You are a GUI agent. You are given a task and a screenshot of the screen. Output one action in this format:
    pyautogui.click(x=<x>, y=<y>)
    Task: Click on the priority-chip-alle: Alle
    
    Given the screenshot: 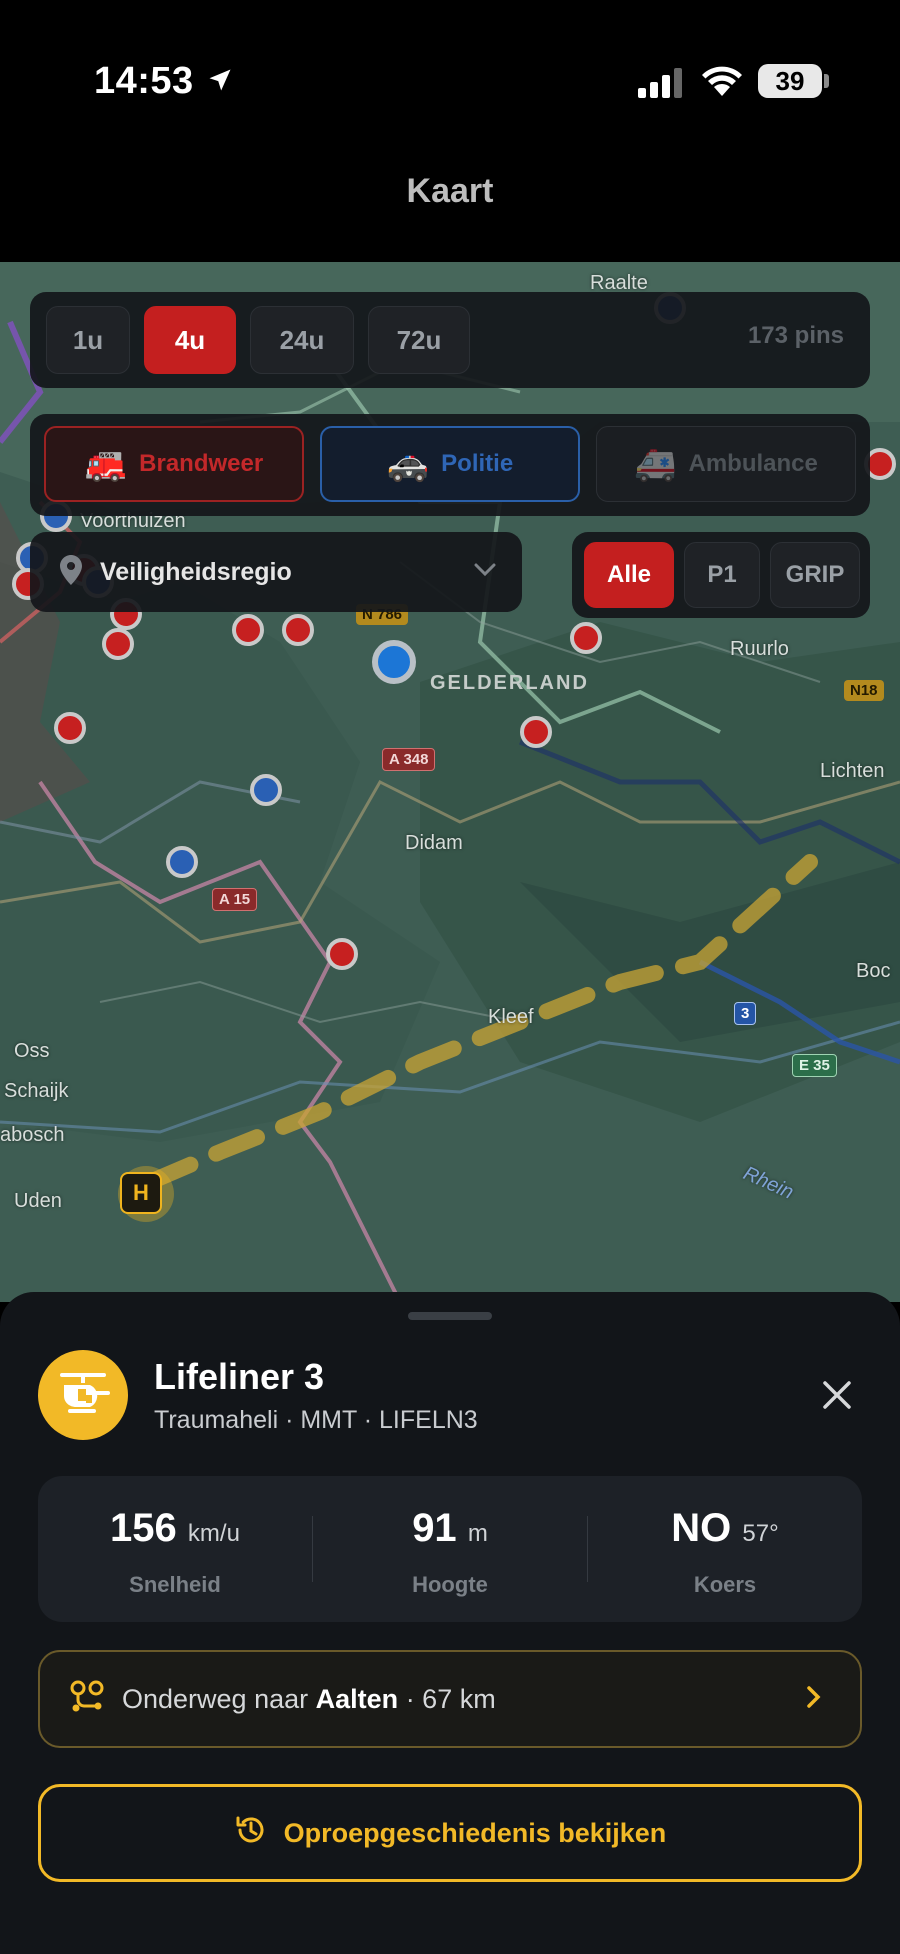 What is the action you would take?
    pyautogui.click(x=629, y=575)
    